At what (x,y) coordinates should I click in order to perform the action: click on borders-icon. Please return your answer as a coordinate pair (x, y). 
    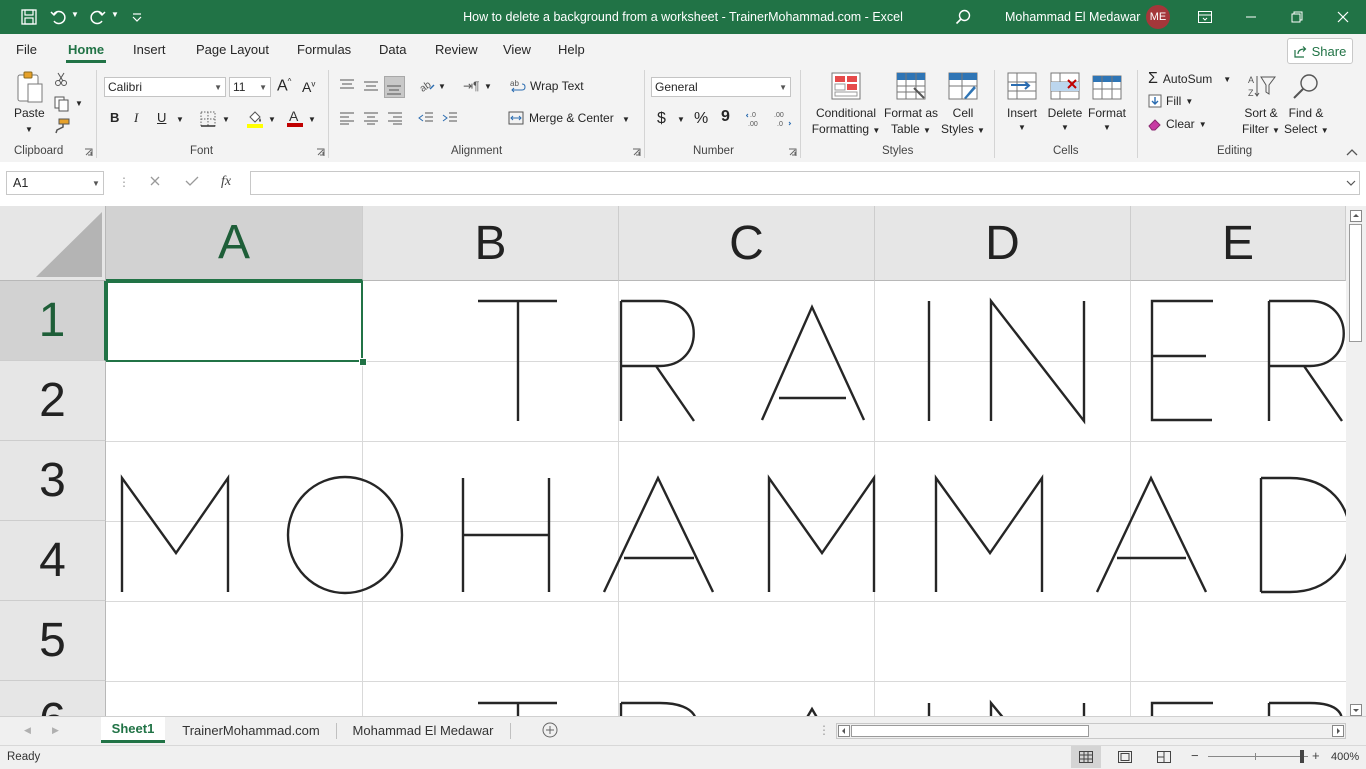
    Looking at the image, I should click on (208, 119).